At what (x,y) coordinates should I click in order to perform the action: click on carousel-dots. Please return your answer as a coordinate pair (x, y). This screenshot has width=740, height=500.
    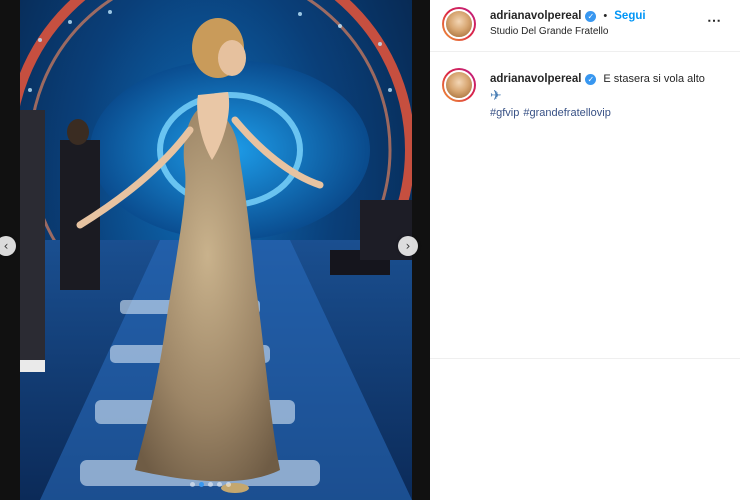
    Looking at the image, I should click on (210, 484).